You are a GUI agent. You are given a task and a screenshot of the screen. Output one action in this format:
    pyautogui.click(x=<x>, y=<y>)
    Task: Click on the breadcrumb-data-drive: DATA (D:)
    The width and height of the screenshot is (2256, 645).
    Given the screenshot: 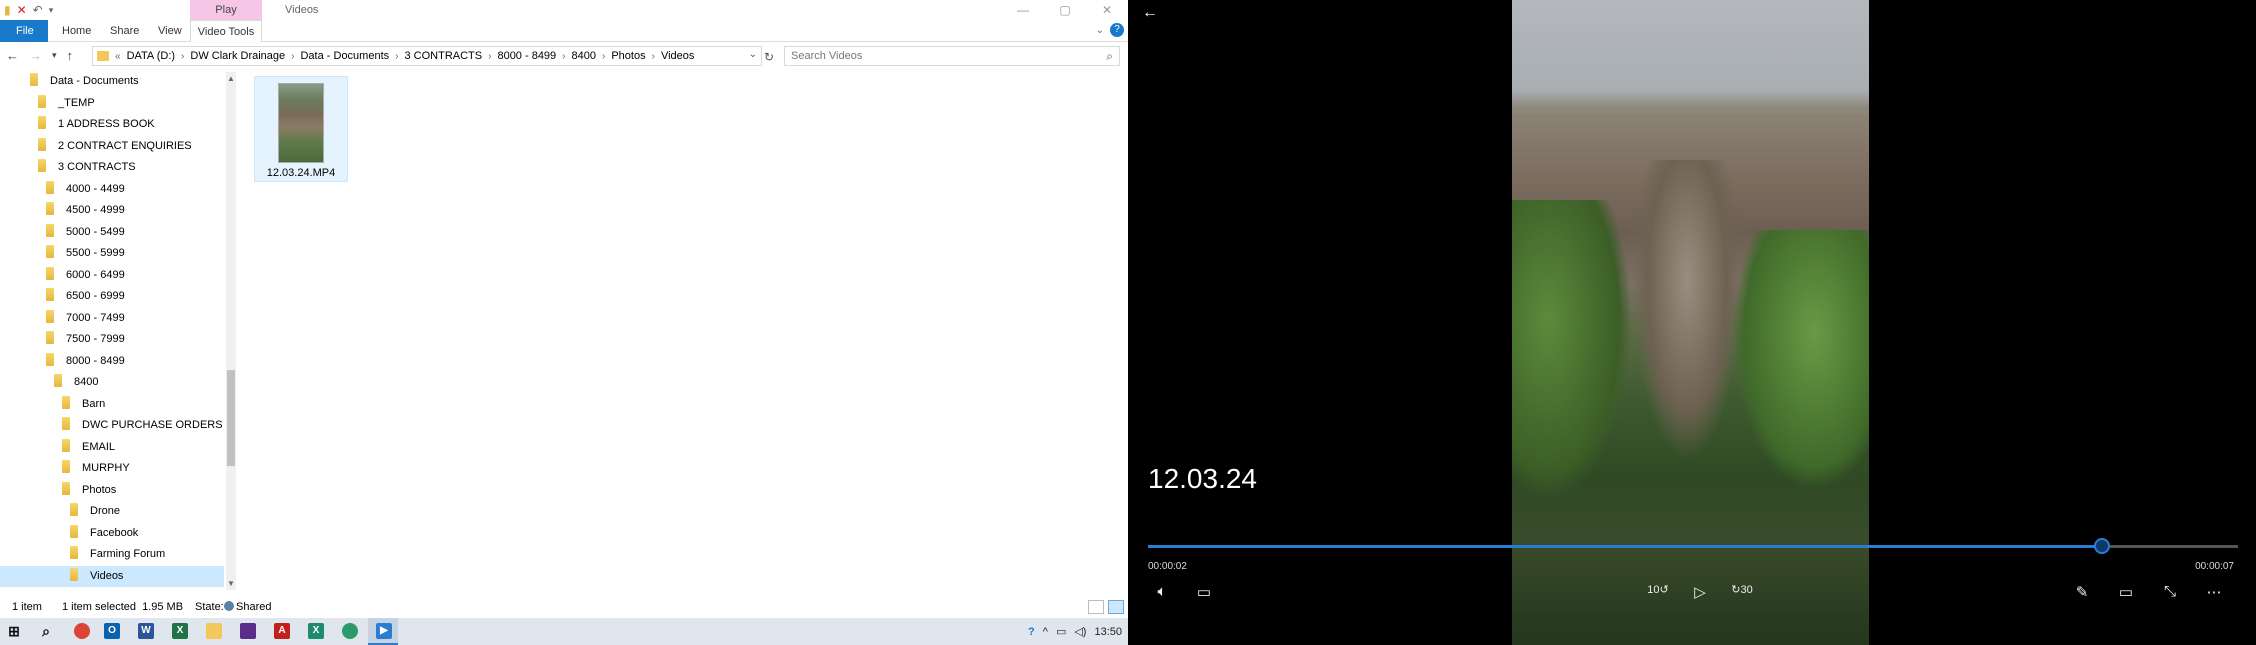 What is the action you would take?
    pyautogui.click(x=151, y=56)
    